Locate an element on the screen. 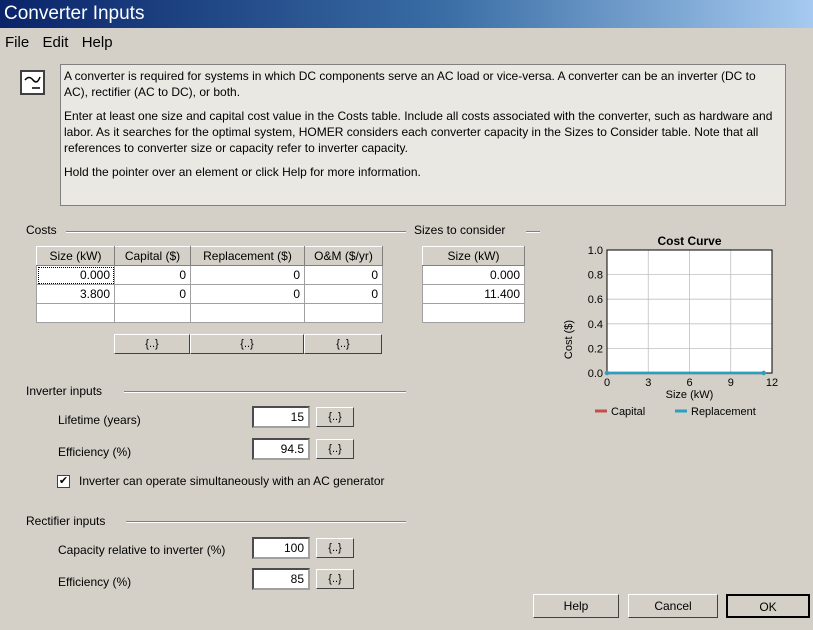 This screenshot has height=630, width=813. y-tick-label: 0.6 is located at coordinates (595, 300).